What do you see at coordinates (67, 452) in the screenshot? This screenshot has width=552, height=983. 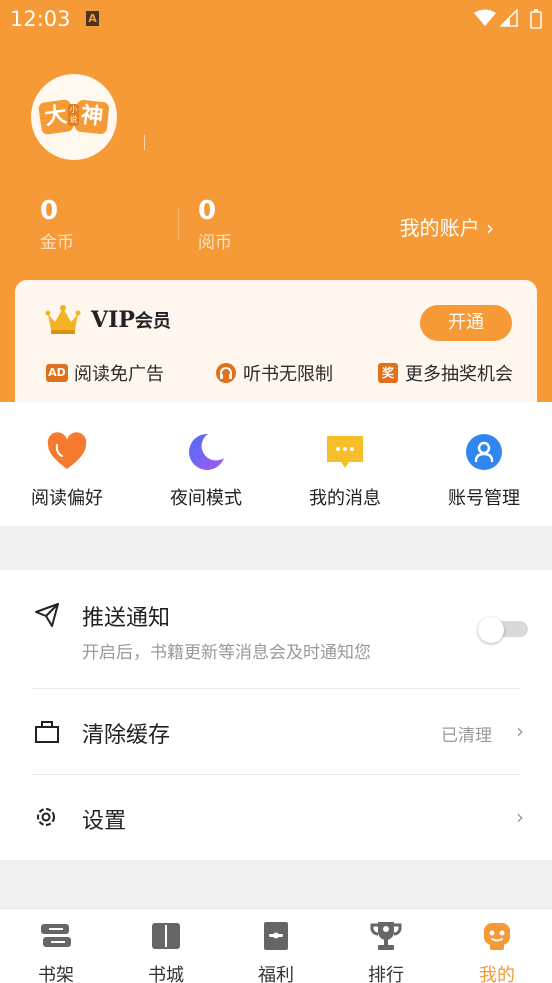 I see `heart-icon` at bounding box center [67, 452].